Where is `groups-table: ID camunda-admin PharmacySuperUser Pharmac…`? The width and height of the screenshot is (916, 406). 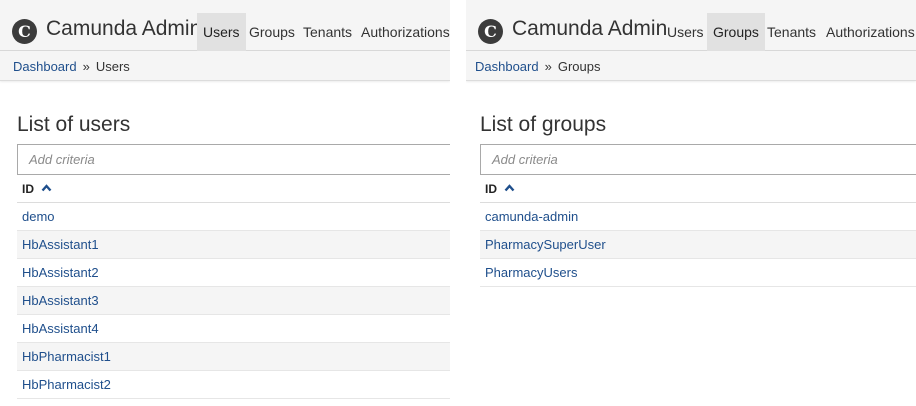 groups-table: ID camunda-admin PharmacySuperUser Pharmac… is located at coordinates (698, 231).